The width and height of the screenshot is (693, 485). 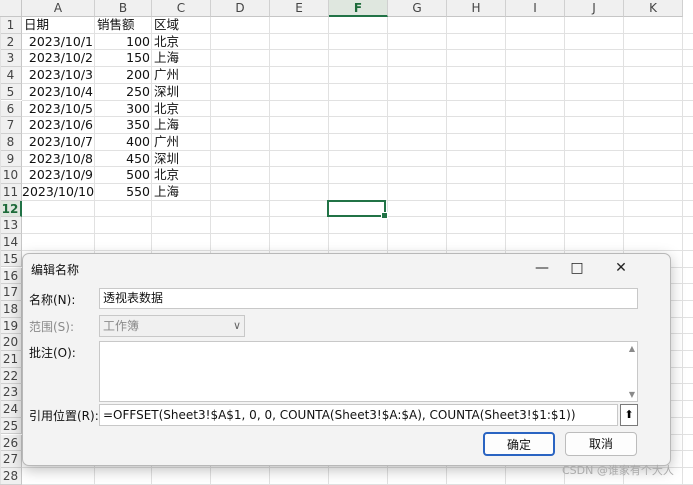 I want to click on row-header-17: 17, so click(x=11, y=292).